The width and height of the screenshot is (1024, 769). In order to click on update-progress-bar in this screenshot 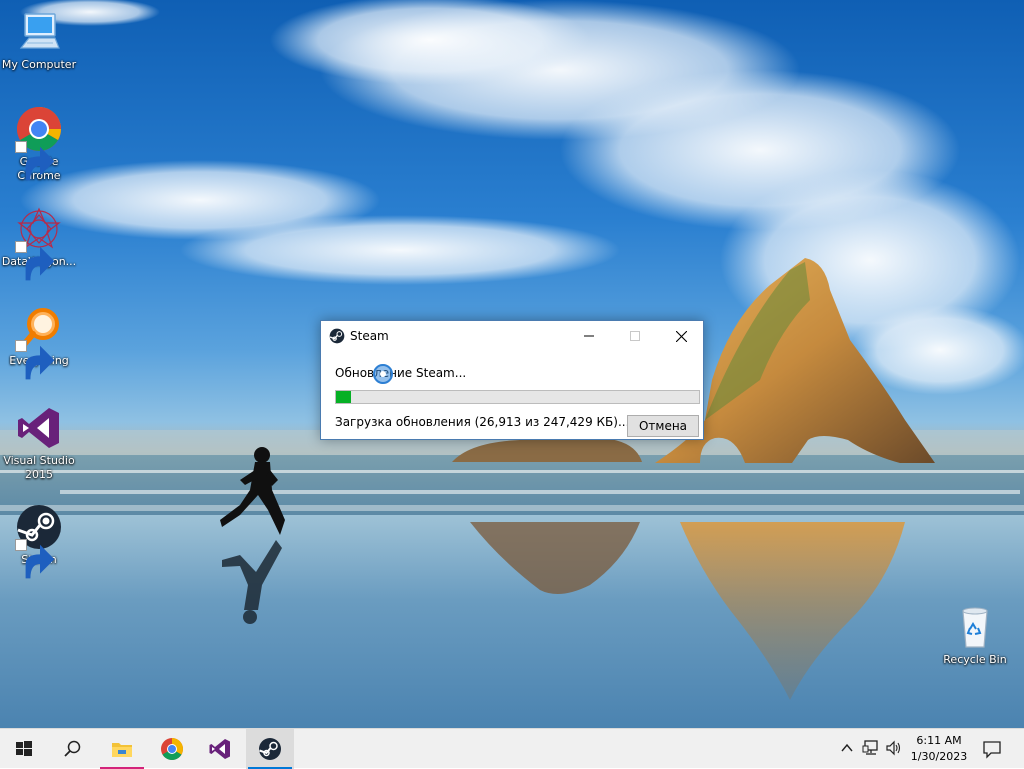, I will do `click(517, 397)`.